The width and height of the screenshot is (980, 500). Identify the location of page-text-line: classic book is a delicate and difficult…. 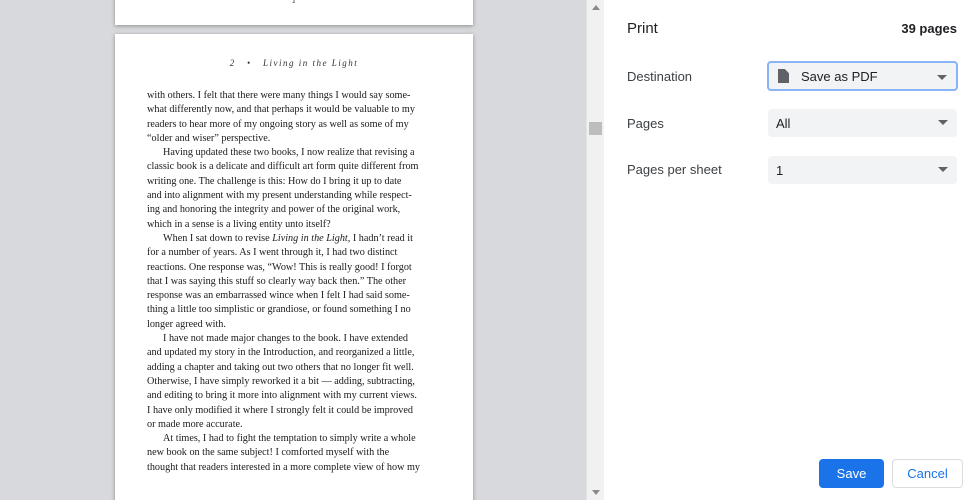
(283, 167).